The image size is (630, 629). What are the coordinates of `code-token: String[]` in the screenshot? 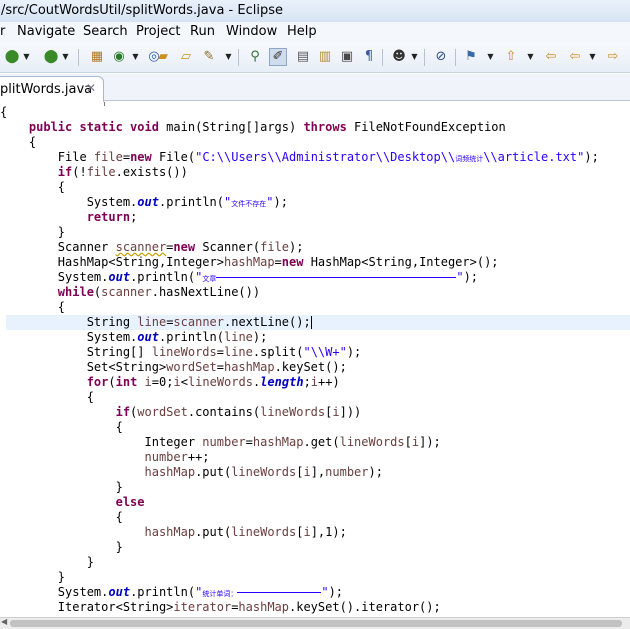 It's located at (76, 352).